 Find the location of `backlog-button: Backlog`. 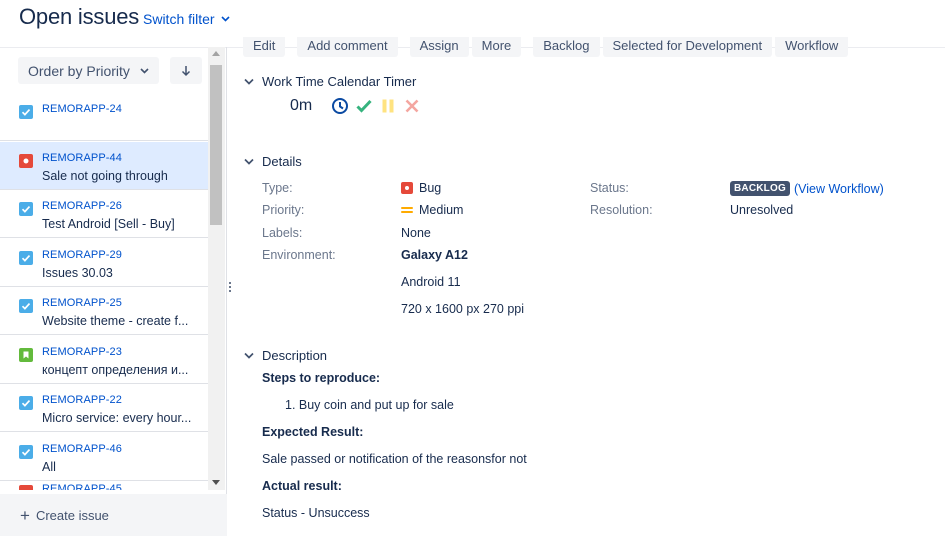

backlog-button: Backlog is located at coordinates (566, 47).